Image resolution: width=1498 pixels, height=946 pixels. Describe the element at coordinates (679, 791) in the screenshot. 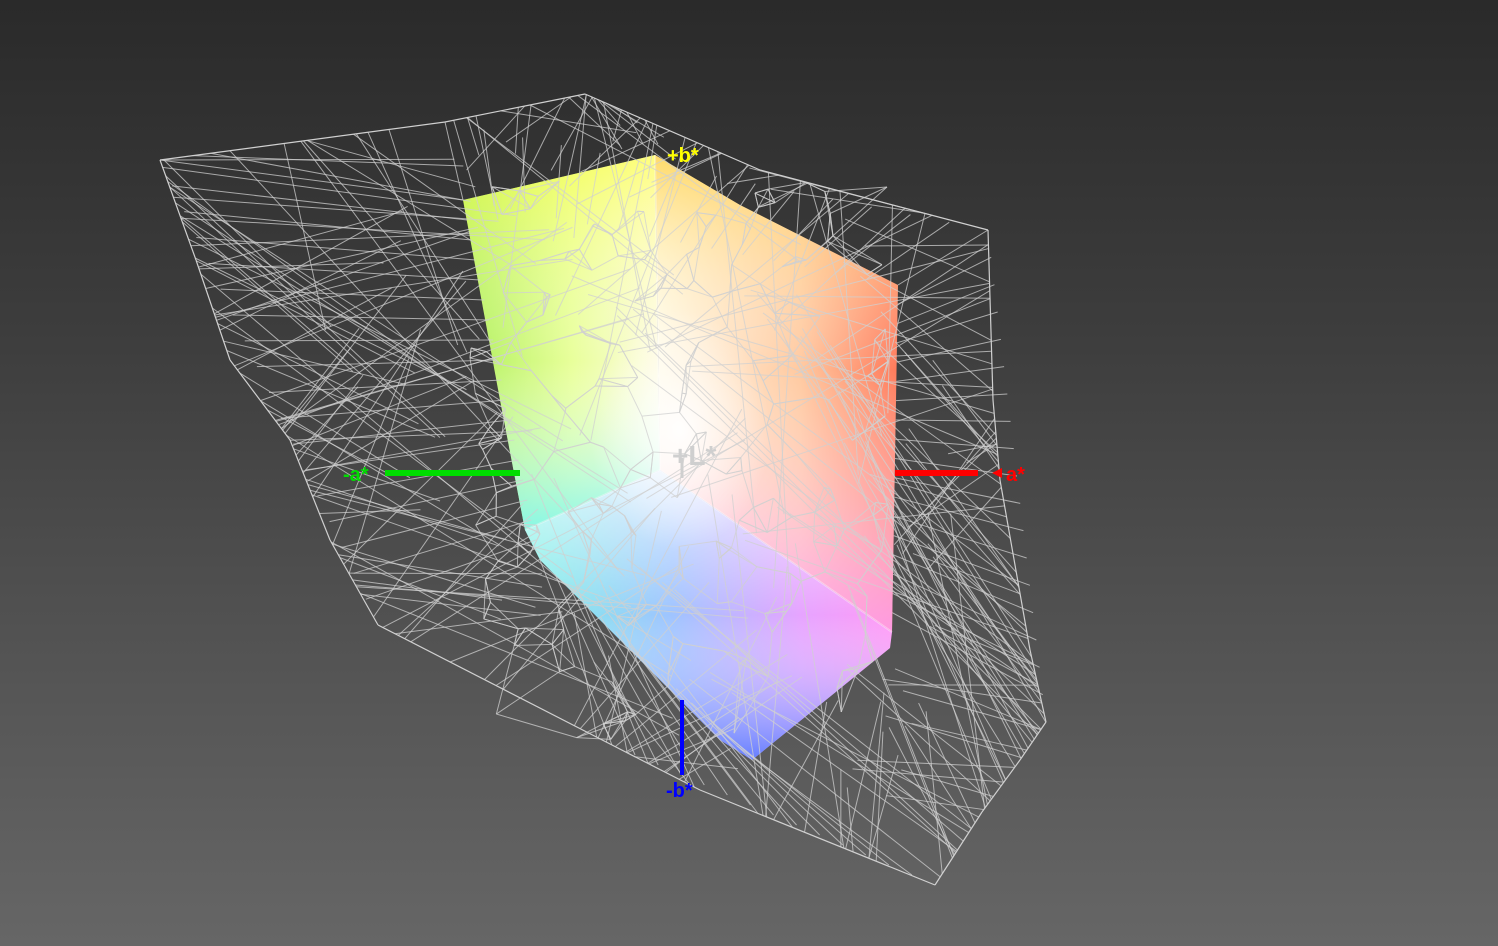

I see `minus-b-axis-label: -b*` at that location.